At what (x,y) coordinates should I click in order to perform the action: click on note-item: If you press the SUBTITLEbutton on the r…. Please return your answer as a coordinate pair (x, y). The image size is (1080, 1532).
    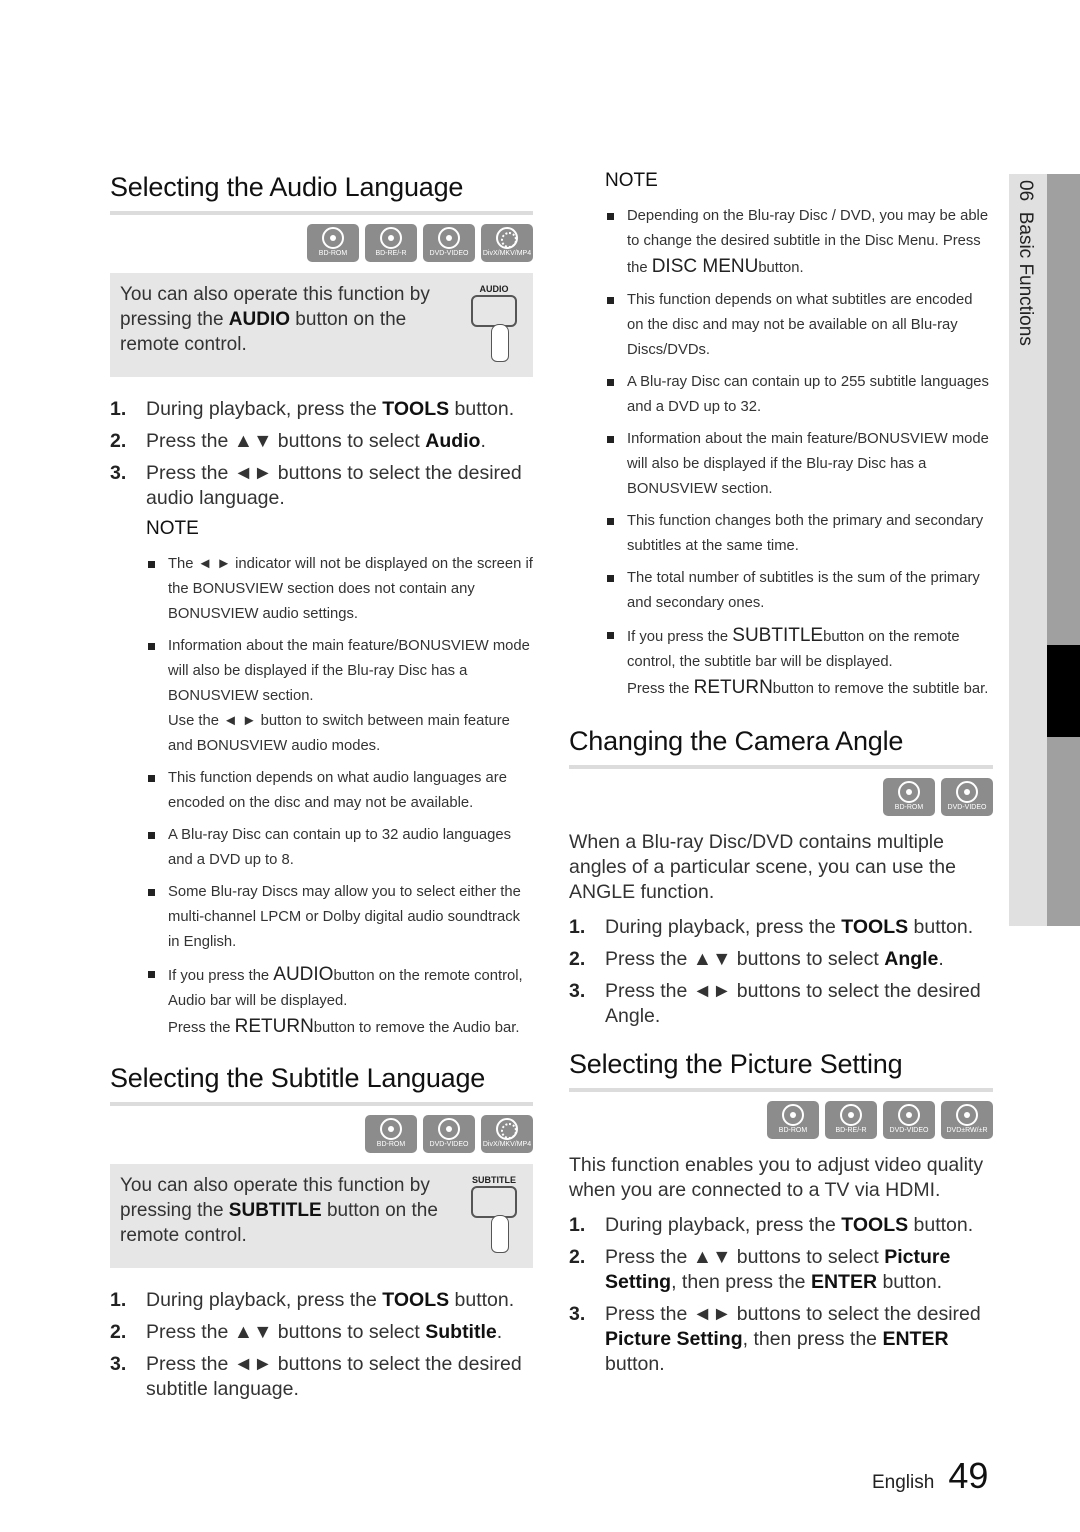
    Looking at the image, I should click on (800, 662).